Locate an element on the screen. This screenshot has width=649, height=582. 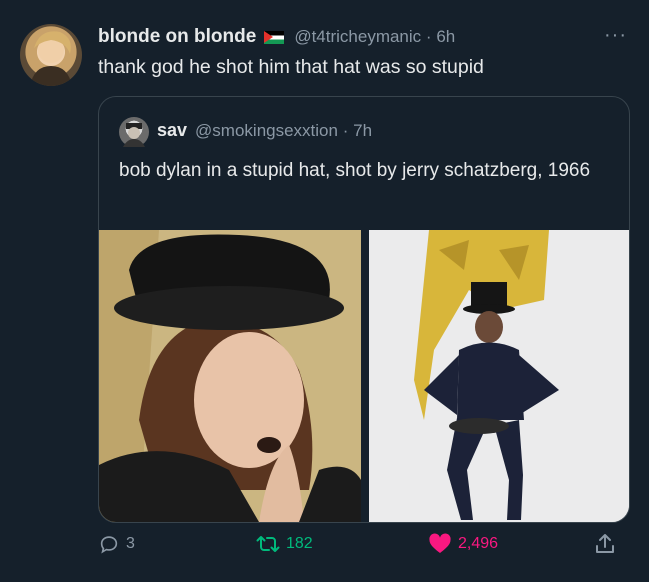
quoted-author-handle: @smokingsexxtion is located at coordinates (266, 130).